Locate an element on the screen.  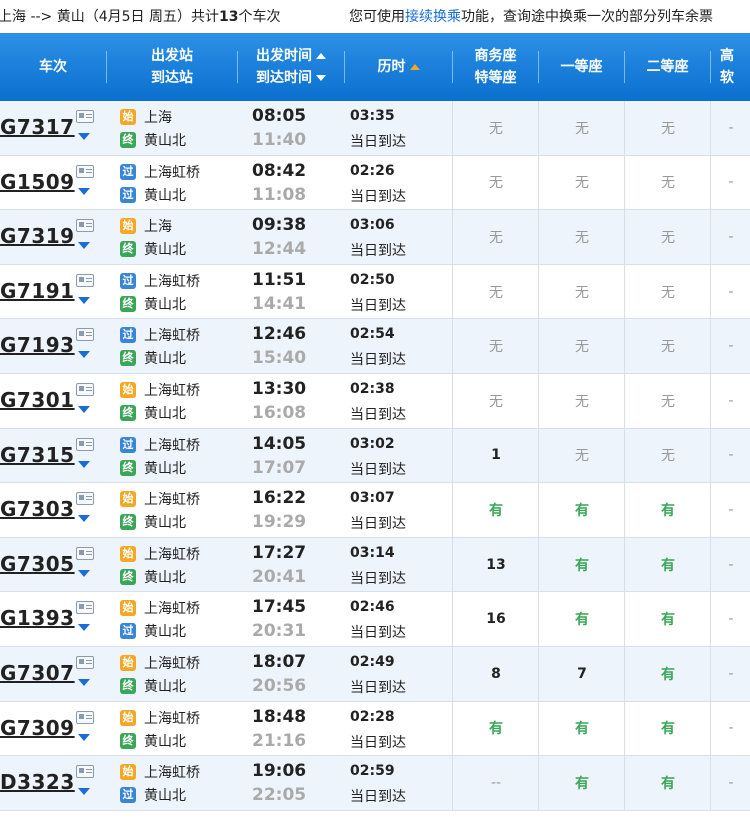
station-badge: 始 is located at coordinates (128, 608).